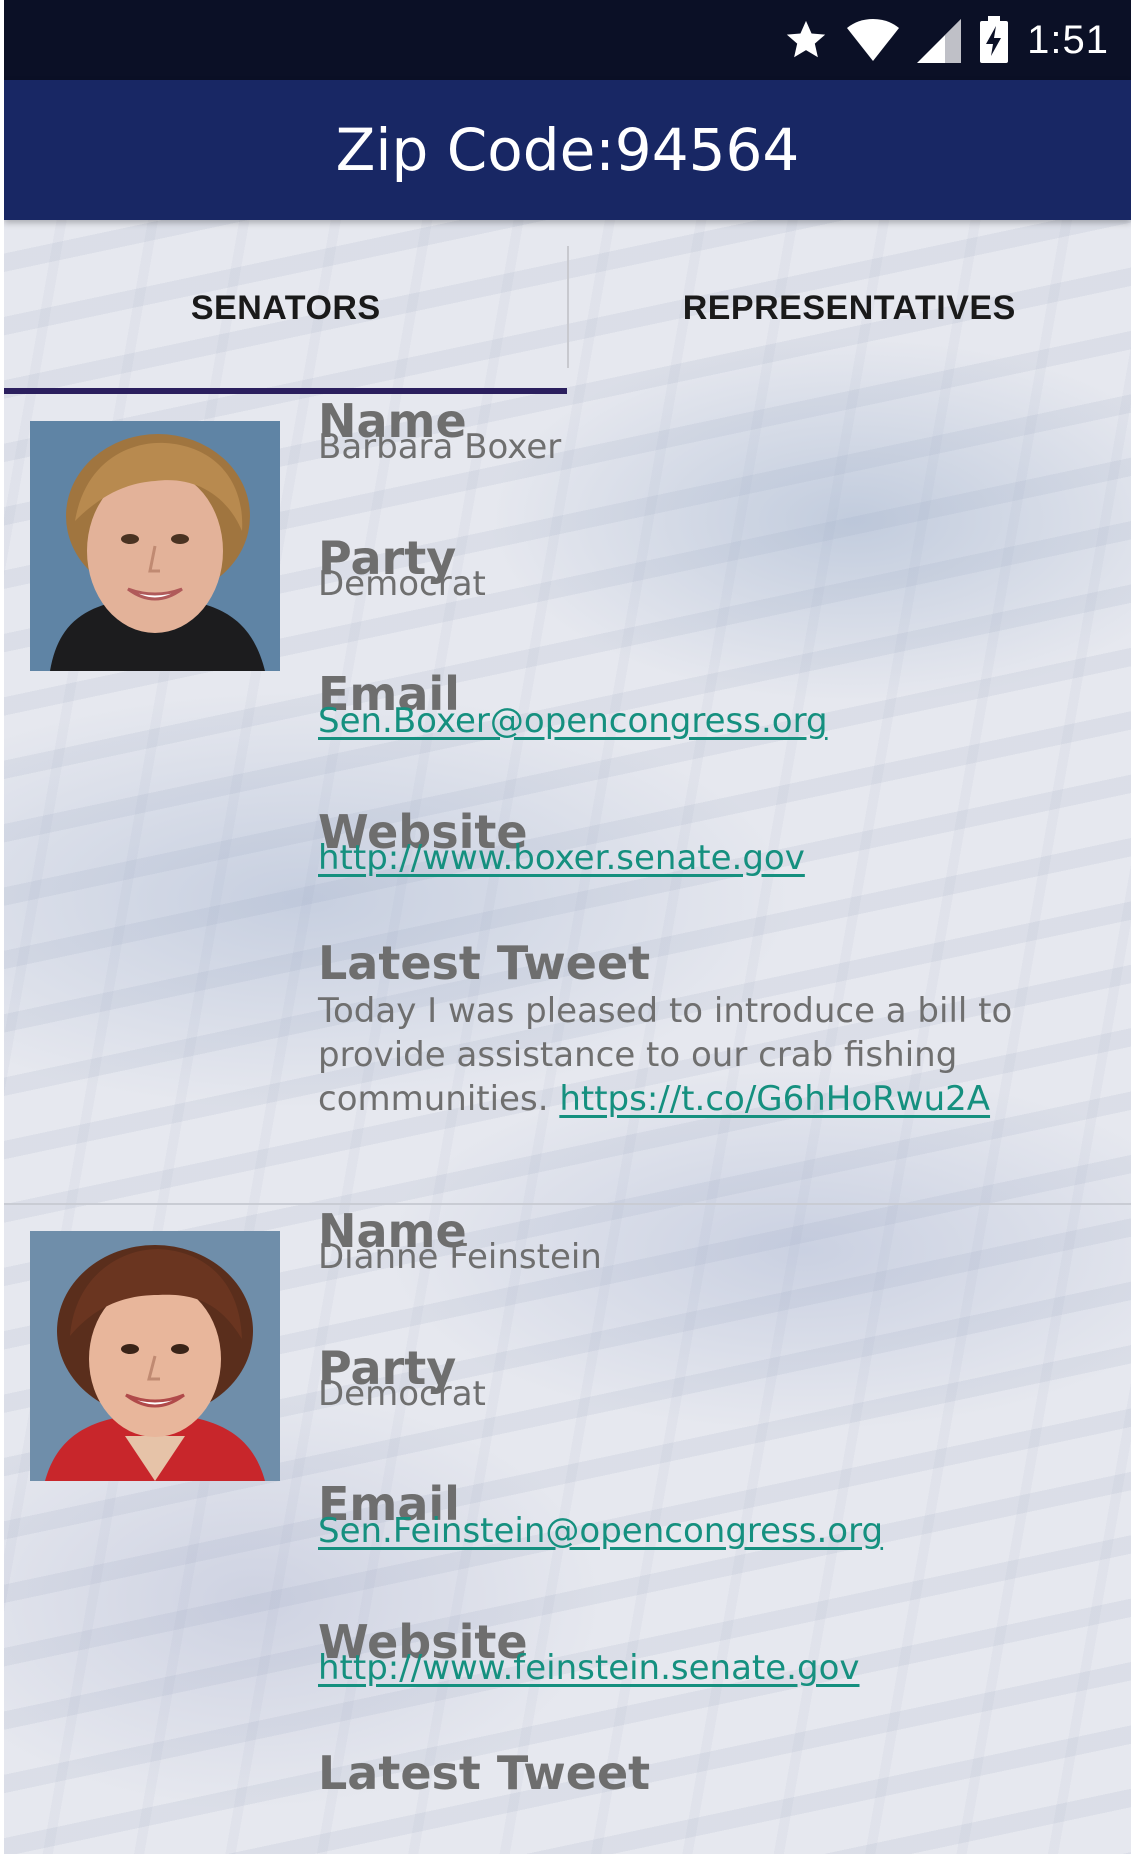  I want to click on website-link: http://www.feinstein.senate.gov, so click(589, 1668).